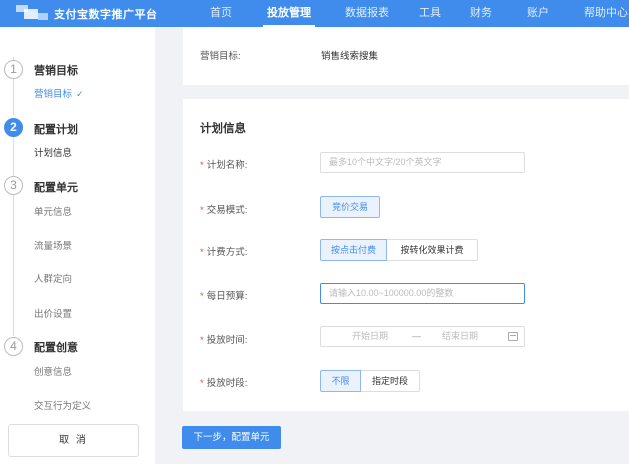 The image size is (629, 464). Describe the element at coordinates (406, 56) in the screenshot. I see `goal-panel: 营销目标: 销售线索搜集` at that location.